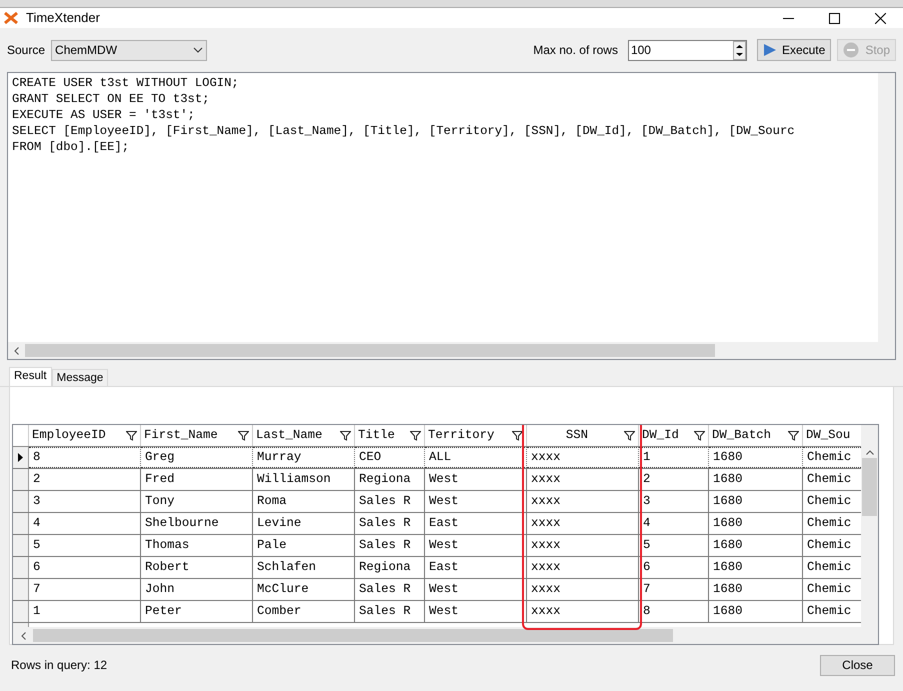  What do you see at coordinates (857, 665) in the screenshot?
I see `close-button: Close` at bounding box center [857, 665].